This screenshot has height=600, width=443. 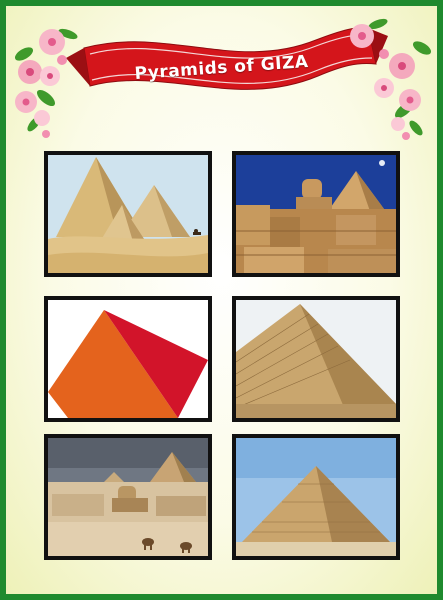 What do you see at coordinates (316, 359) in the screenshot?
I see `photo-great-pyramid-closeup` at bounding box center [316, 359].